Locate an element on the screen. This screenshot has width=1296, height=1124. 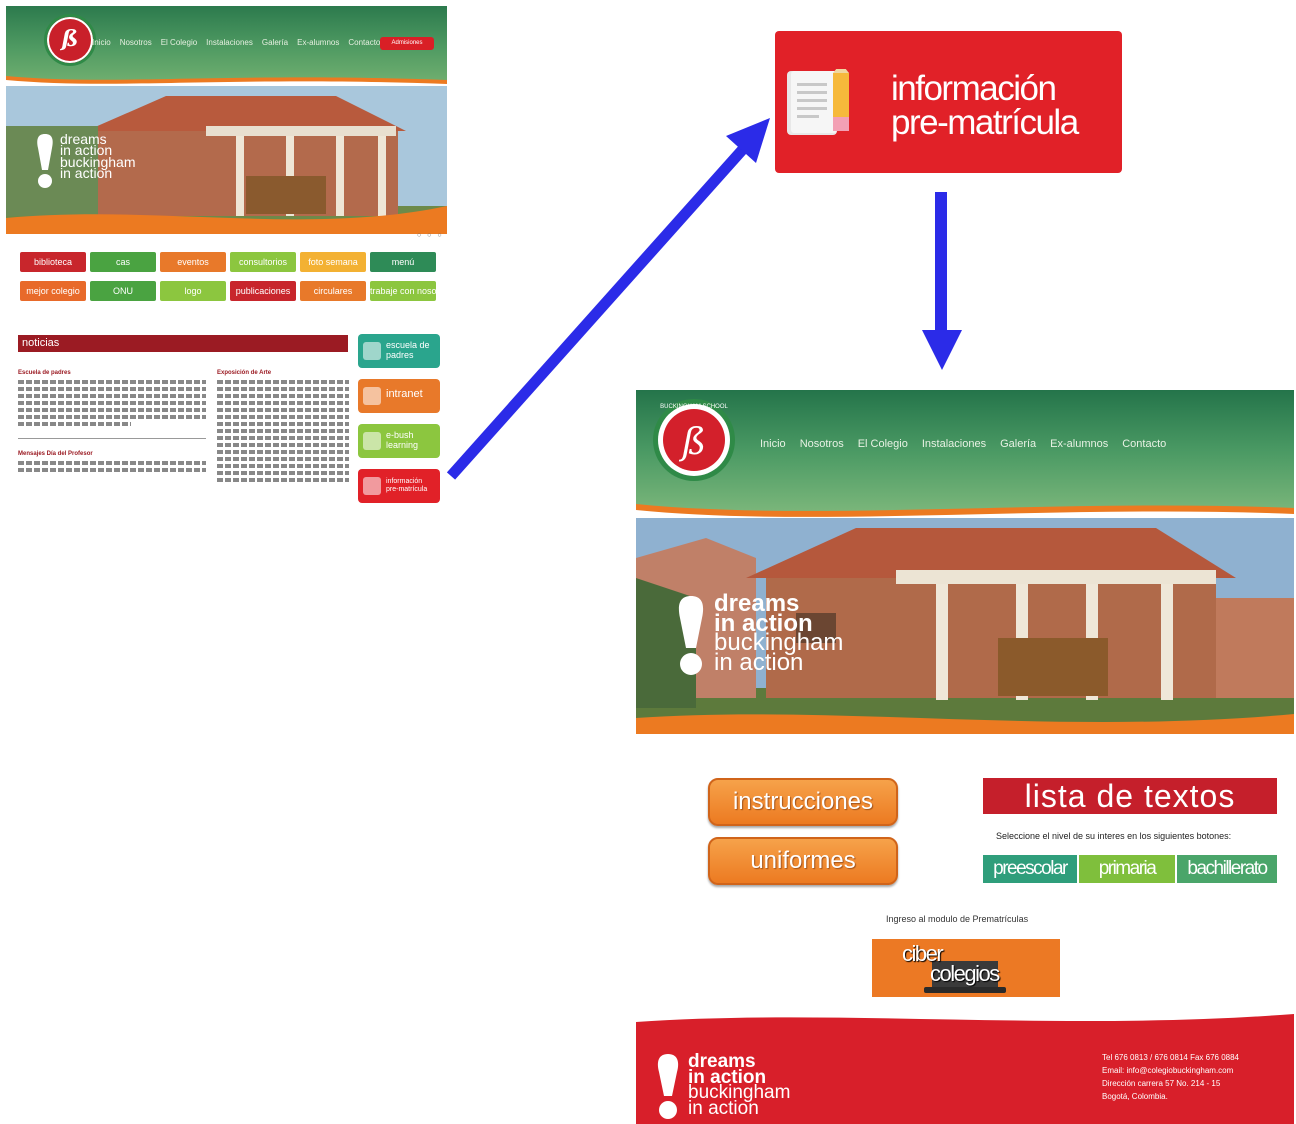
svg-text: ß is located at coordinates (692, 442).